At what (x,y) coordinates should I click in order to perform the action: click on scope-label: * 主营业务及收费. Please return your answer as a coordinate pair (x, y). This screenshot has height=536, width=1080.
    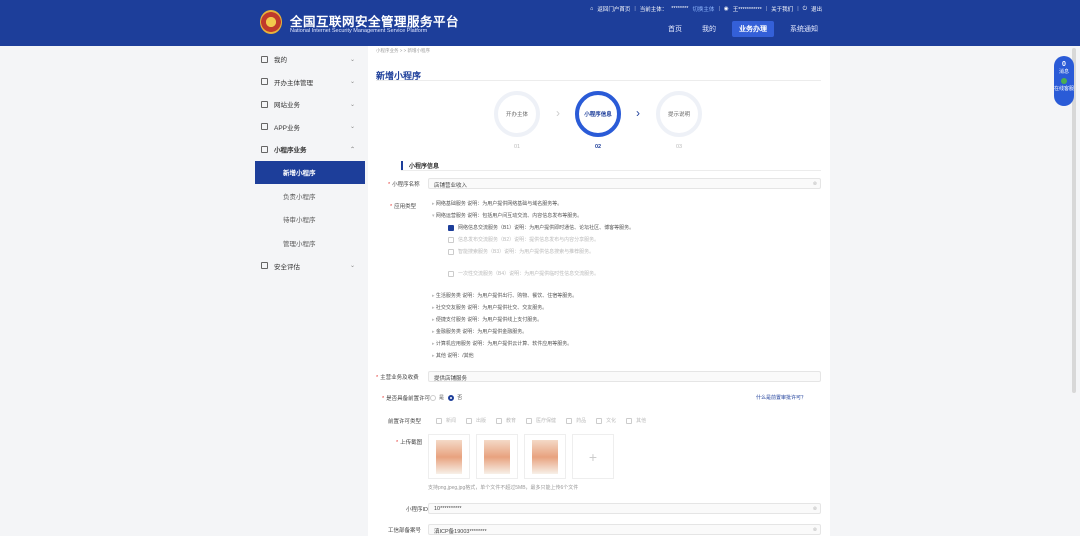
    Looking at the image, I should click on (397, 378).